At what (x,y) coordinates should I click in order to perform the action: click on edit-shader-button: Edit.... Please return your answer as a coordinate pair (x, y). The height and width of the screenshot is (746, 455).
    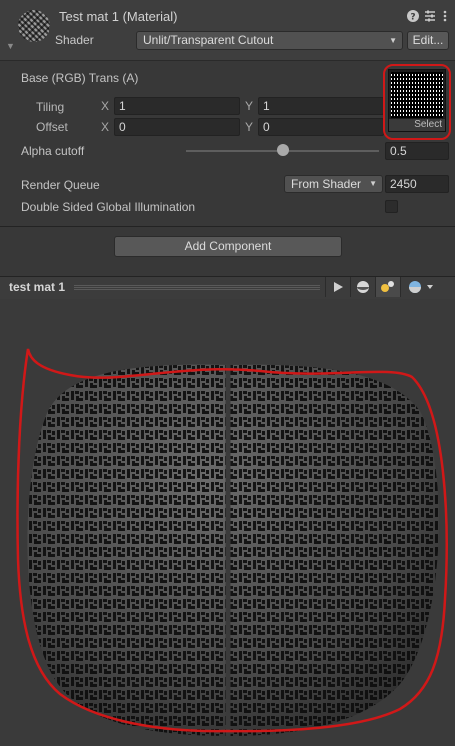
    Looking at the image, I should click on (428, 40).